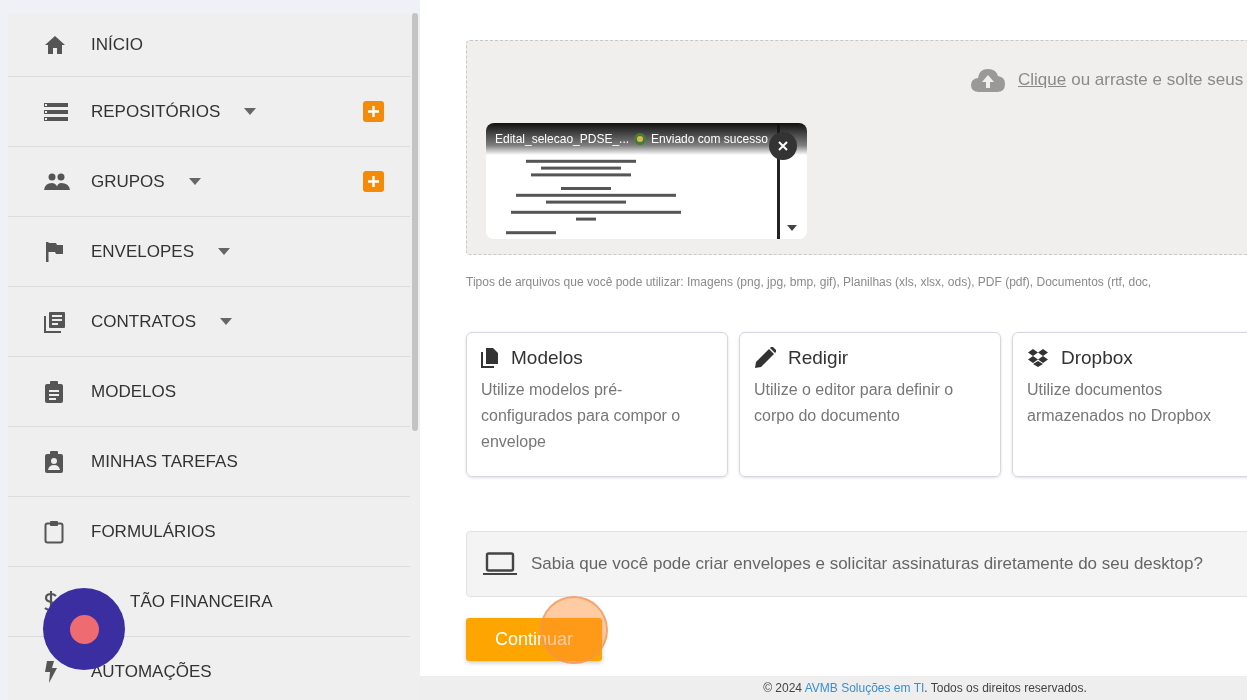 The height and width of the screenshot is (700, 1247). What do you see at coordinates (142, 251) in the screenshot?
I see `sidebar-item-label: ENVELOPES` at bounding box center [142, 251].